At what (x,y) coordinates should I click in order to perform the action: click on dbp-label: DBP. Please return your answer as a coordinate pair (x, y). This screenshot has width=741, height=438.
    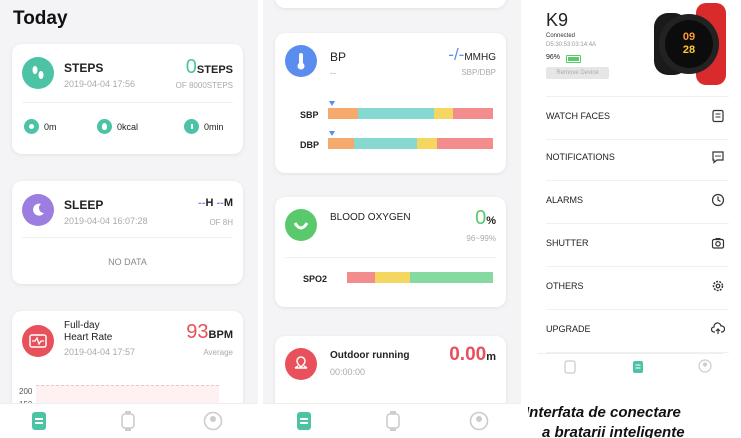
    Looking at the image, I should click on (310, 145).